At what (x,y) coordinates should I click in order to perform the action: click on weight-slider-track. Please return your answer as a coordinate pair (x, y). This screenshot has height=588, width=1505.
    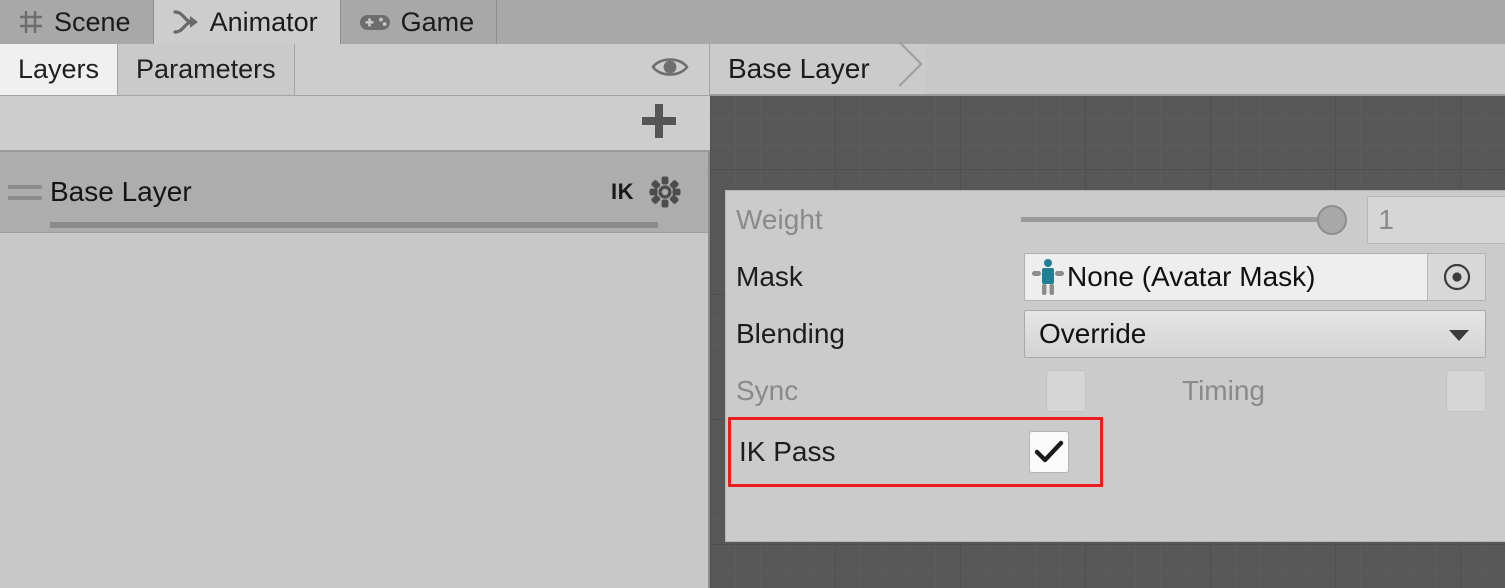
    Looking at the image, I should click on (1180, 219).